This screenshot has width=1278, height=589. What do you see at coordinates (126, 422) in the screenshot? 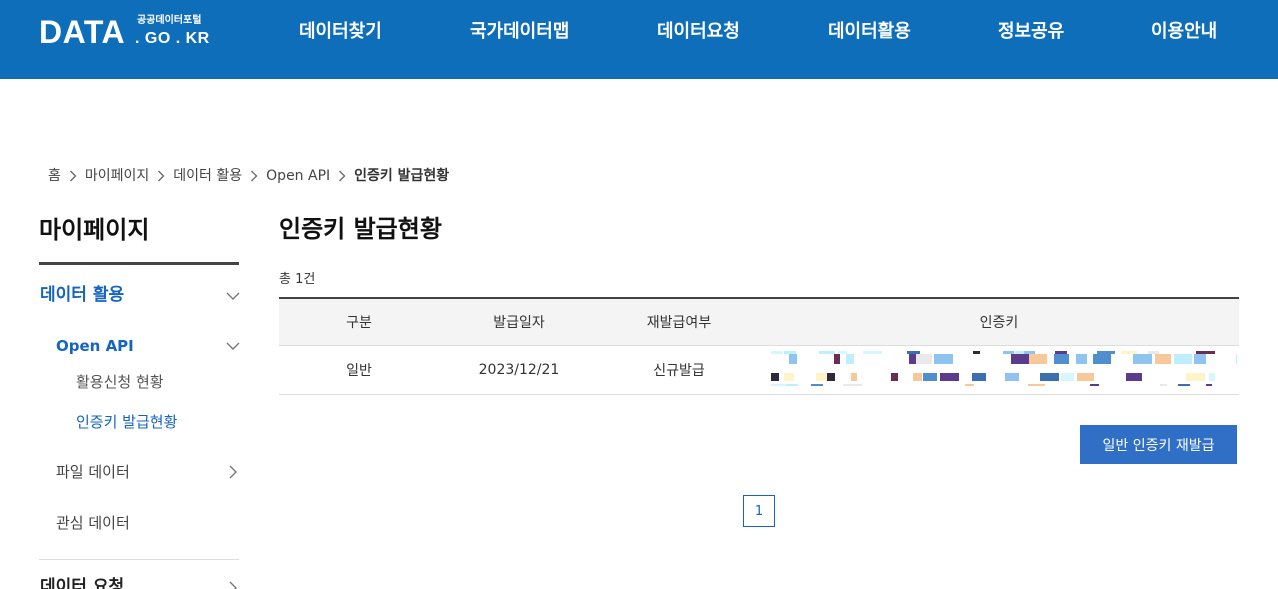
I see `sidebar-item-key-status: 인증키 발급현황` at bounding box center [126, 422].